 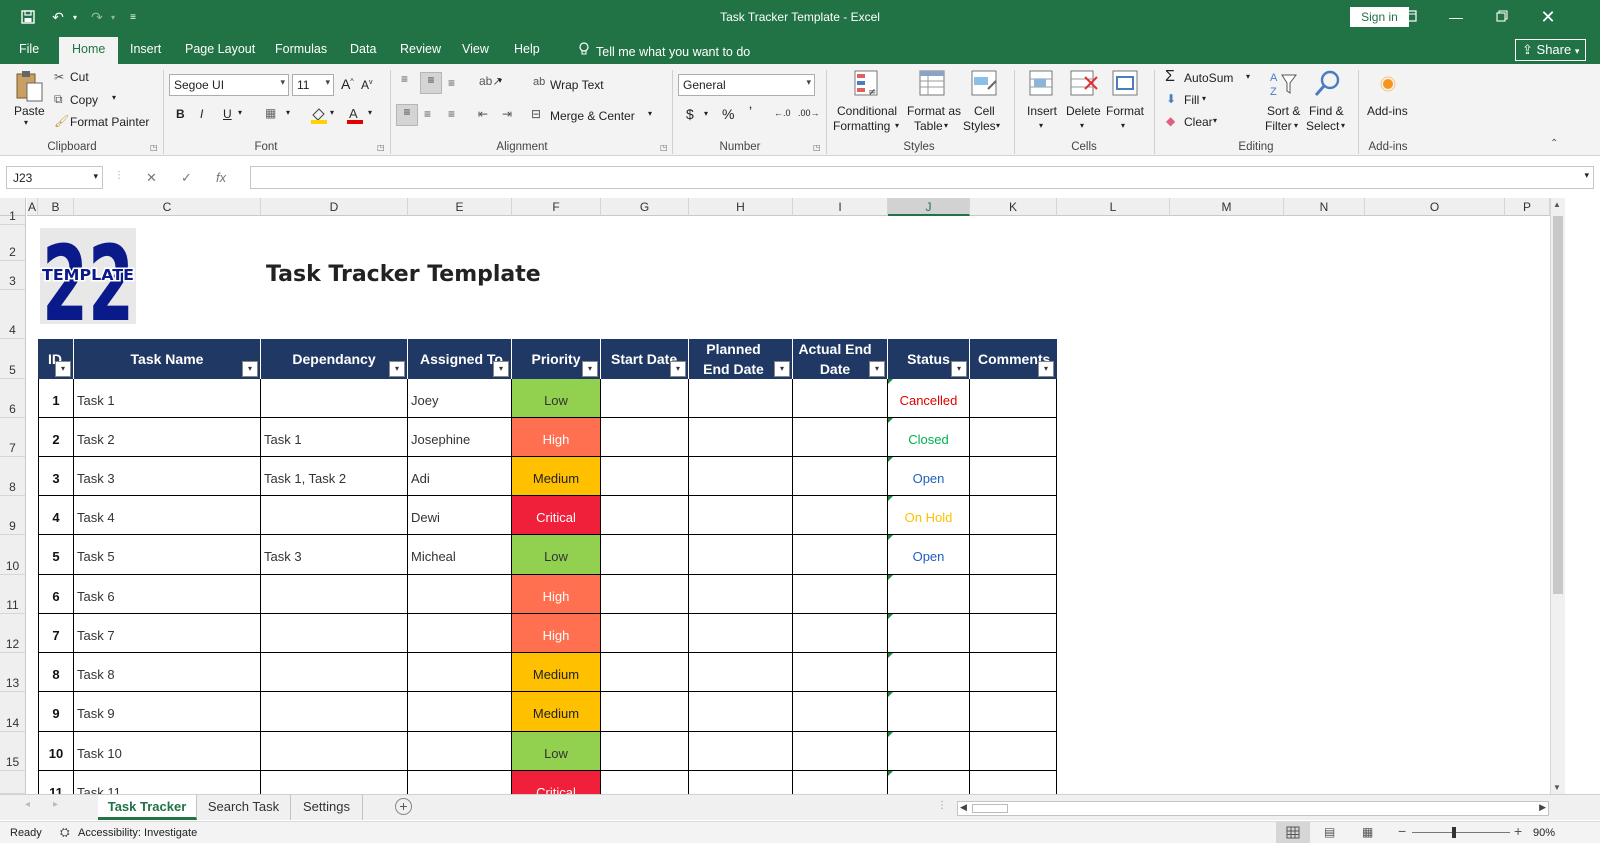 What do you see at coordinates (1557, 787) in the screenshot?
I see `scroll-down-icon: ▼` at bounding box center [1557, 787].